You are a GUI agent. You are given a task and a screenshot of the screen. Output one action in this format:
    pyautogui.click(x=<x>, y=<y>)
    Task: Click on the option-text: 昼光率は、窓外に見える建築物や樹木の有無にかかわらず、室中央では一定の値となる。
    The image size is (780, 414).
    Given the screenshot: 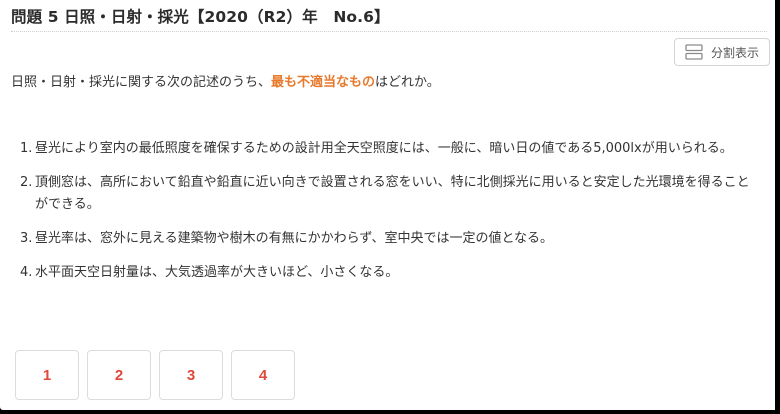 What is the action you would take?
    pyautogui.click(x=294, y=238)
    